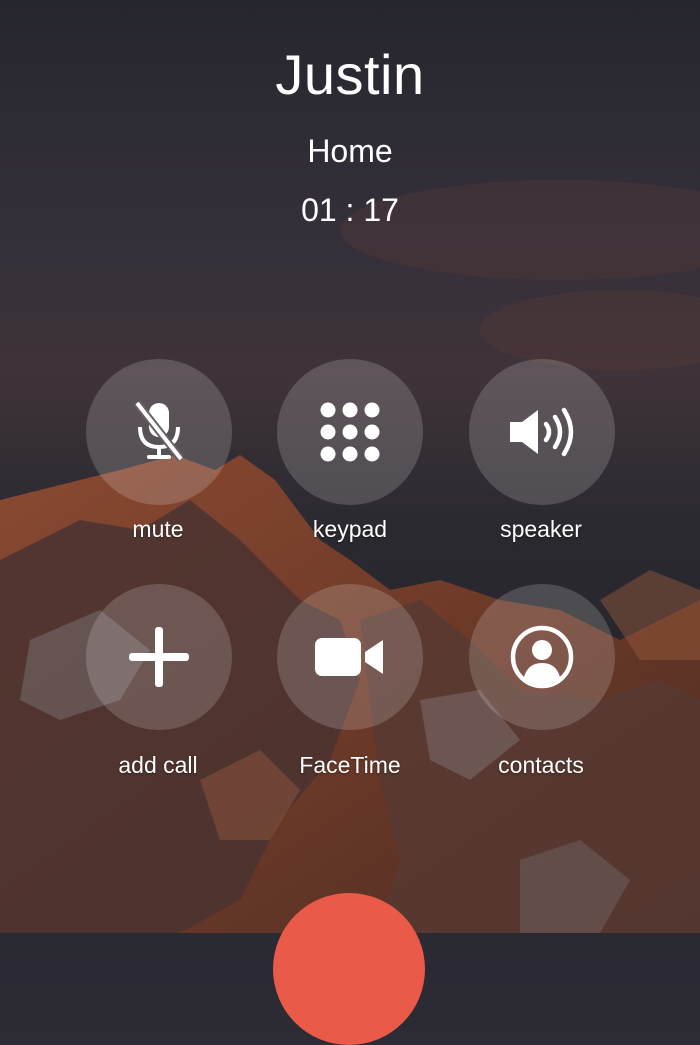 The height and width of the screenshot is (1045, 700). I want to click on mute-button, so click(159, 432).